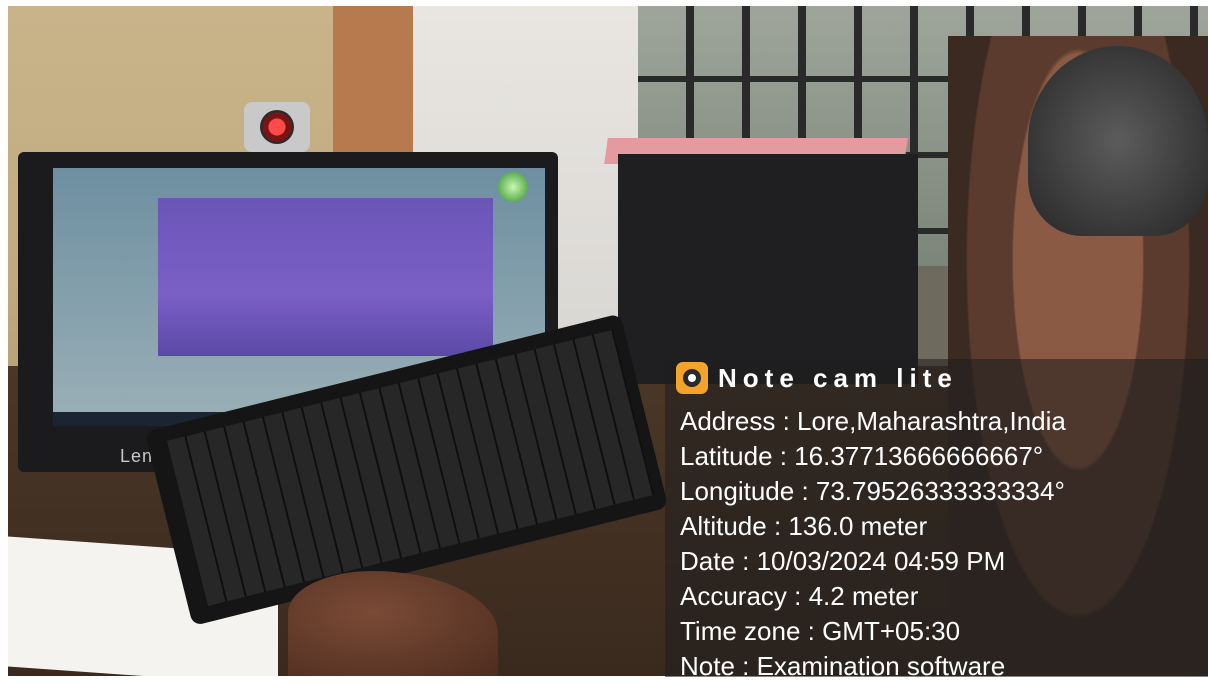  What do you see at coordinates (873, 421) in the screenshot?
I see `address-line: Address : Lore,Maharashtra,India` at bounding box center [873, 421].